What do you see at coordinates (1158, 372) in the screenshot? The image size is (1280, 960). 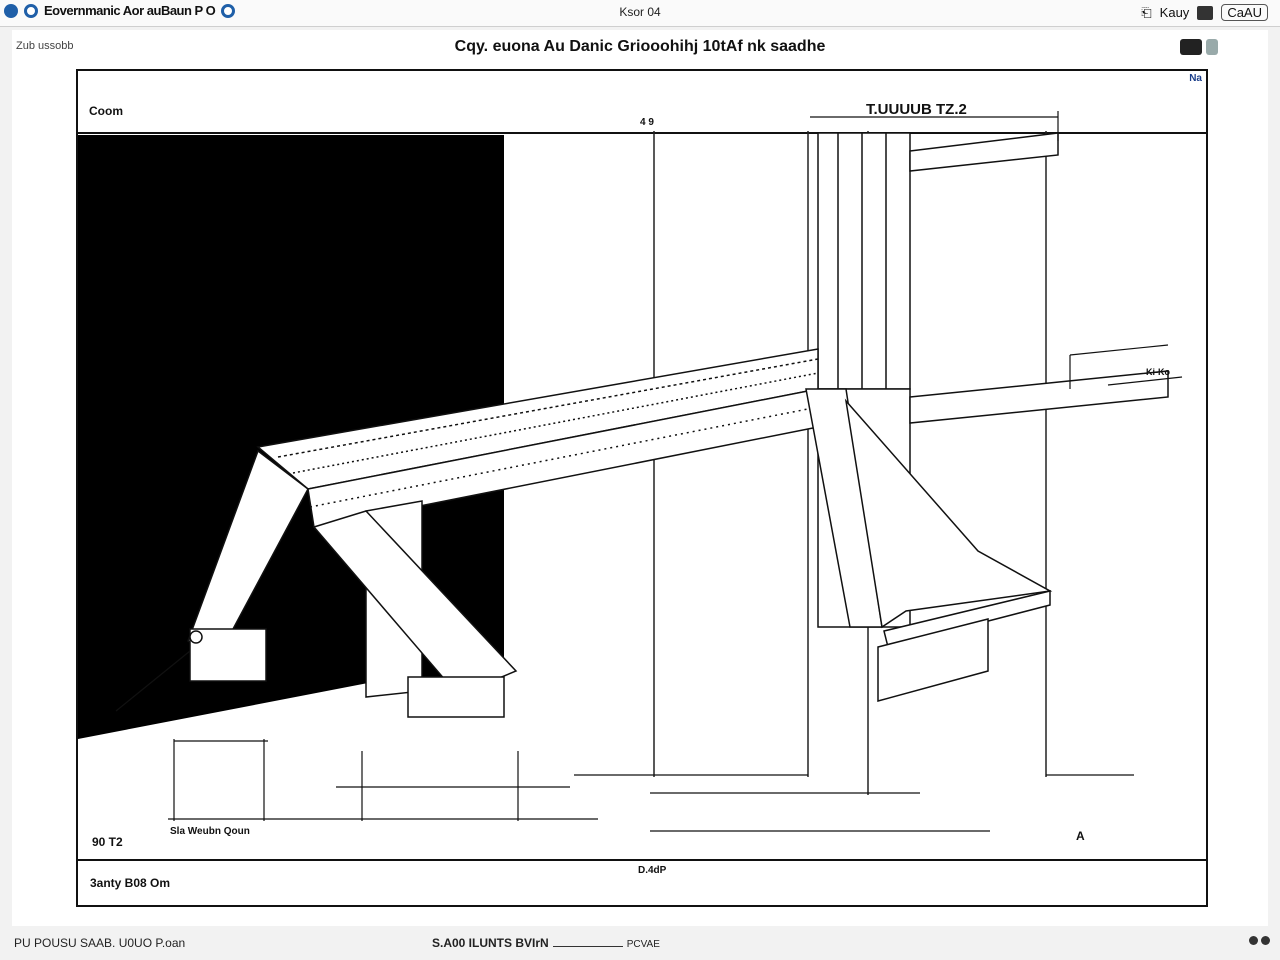 I see `mark-label-right: Ki-Ko` at bounding box center [1158, 372].